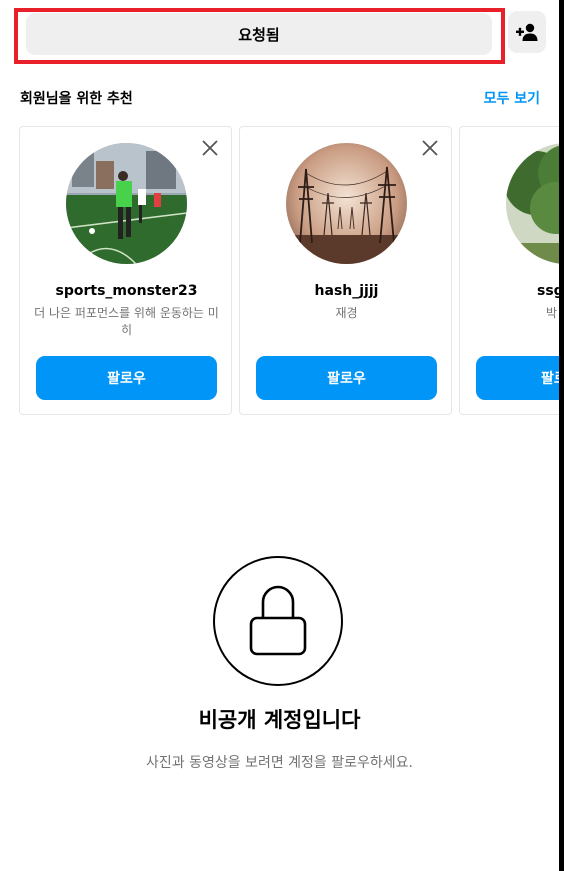 This screenshot has height=871, width=564. I want to click on suggestion-card: ssg 박 팔로, so click(509, 270).